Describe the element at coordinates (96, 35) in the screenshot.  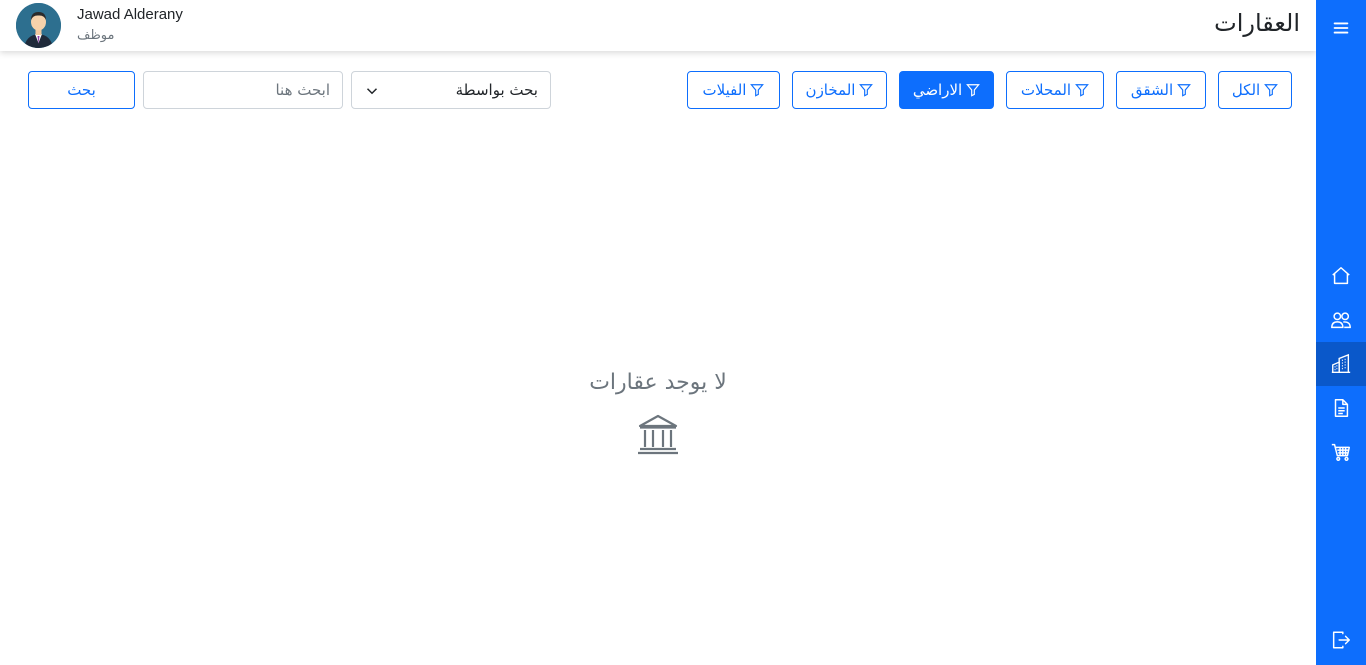
I see `user-role: موظف` at that location.